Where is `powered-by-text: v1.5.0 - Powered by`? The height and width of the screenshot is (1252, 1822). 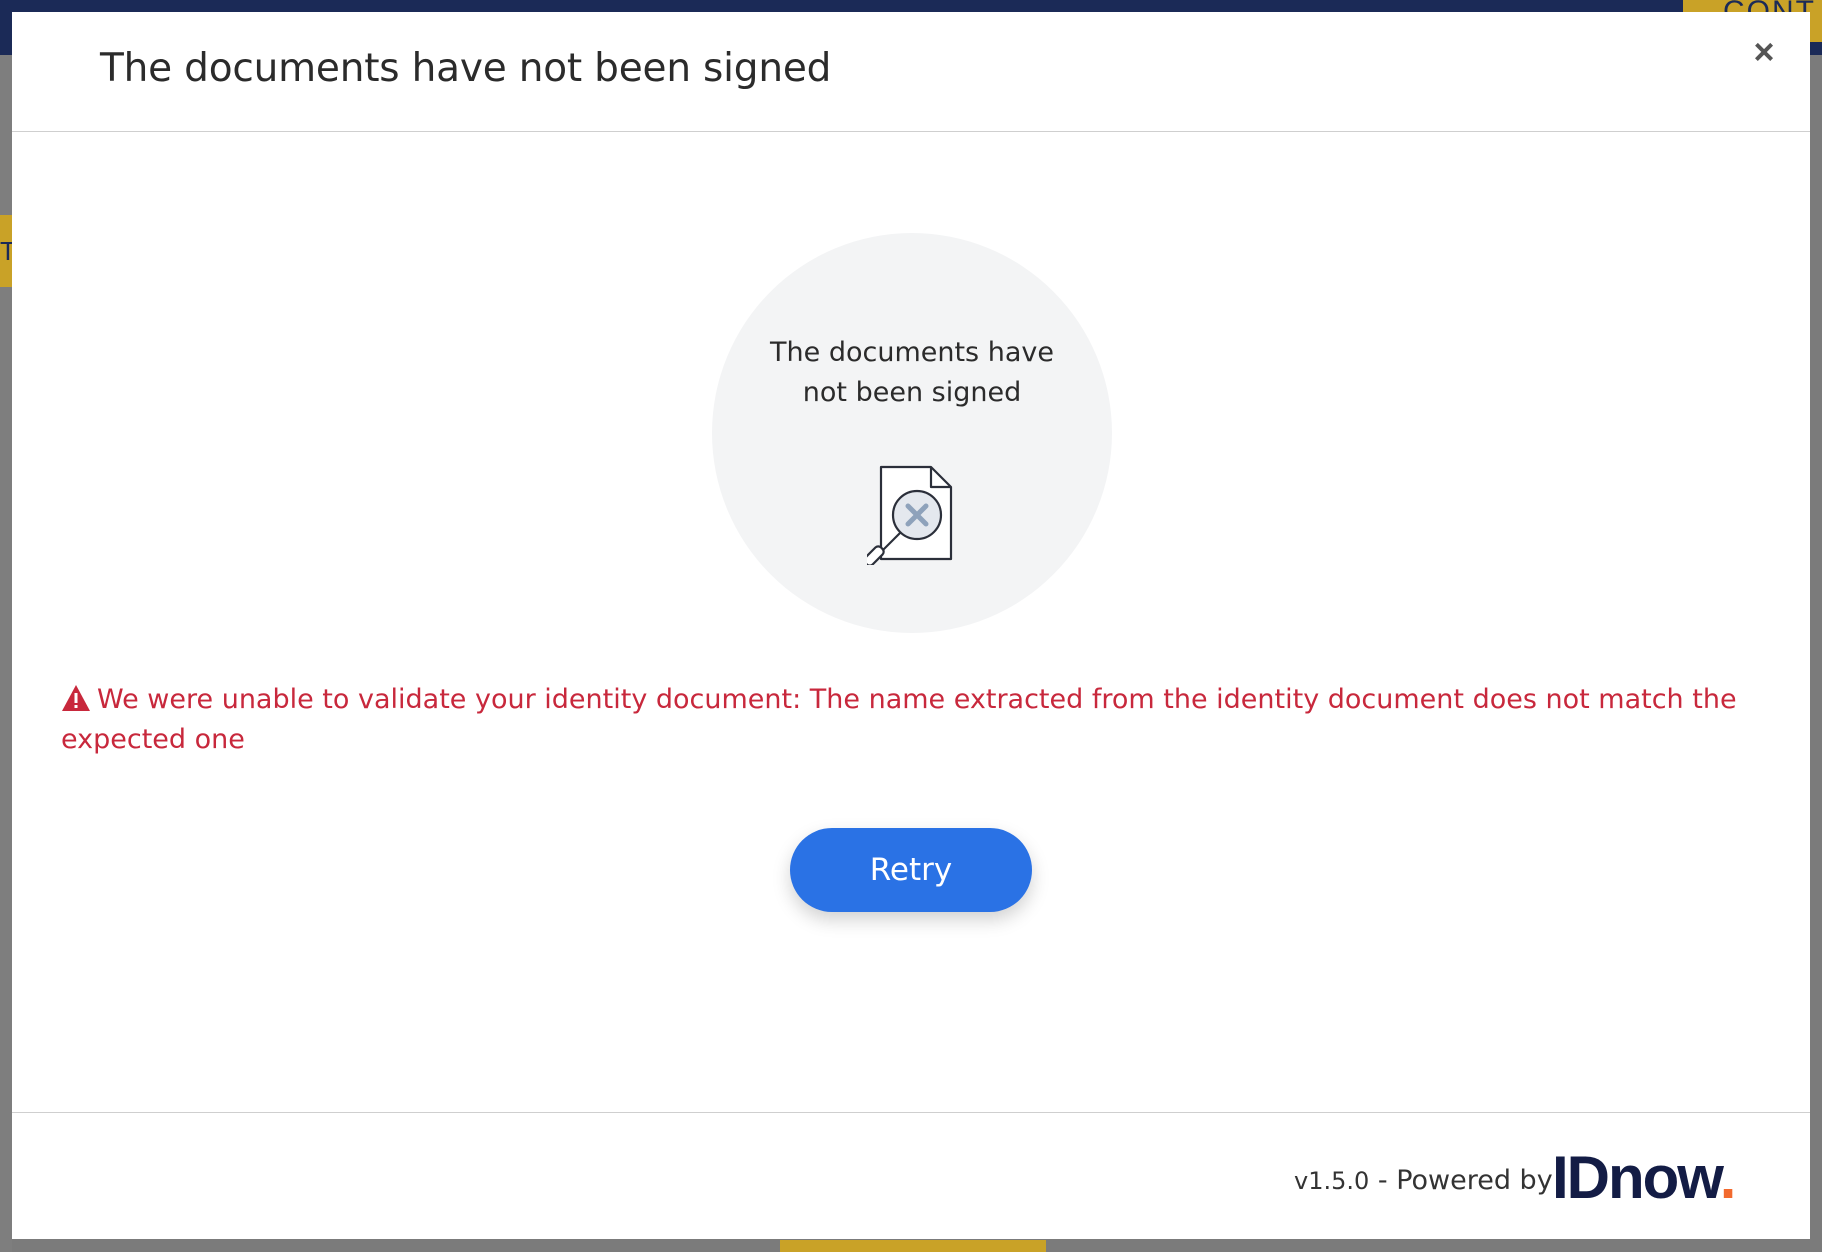 powered-by-text: v1.5.0 - Powered by is located at coordinates (1423, 1180).